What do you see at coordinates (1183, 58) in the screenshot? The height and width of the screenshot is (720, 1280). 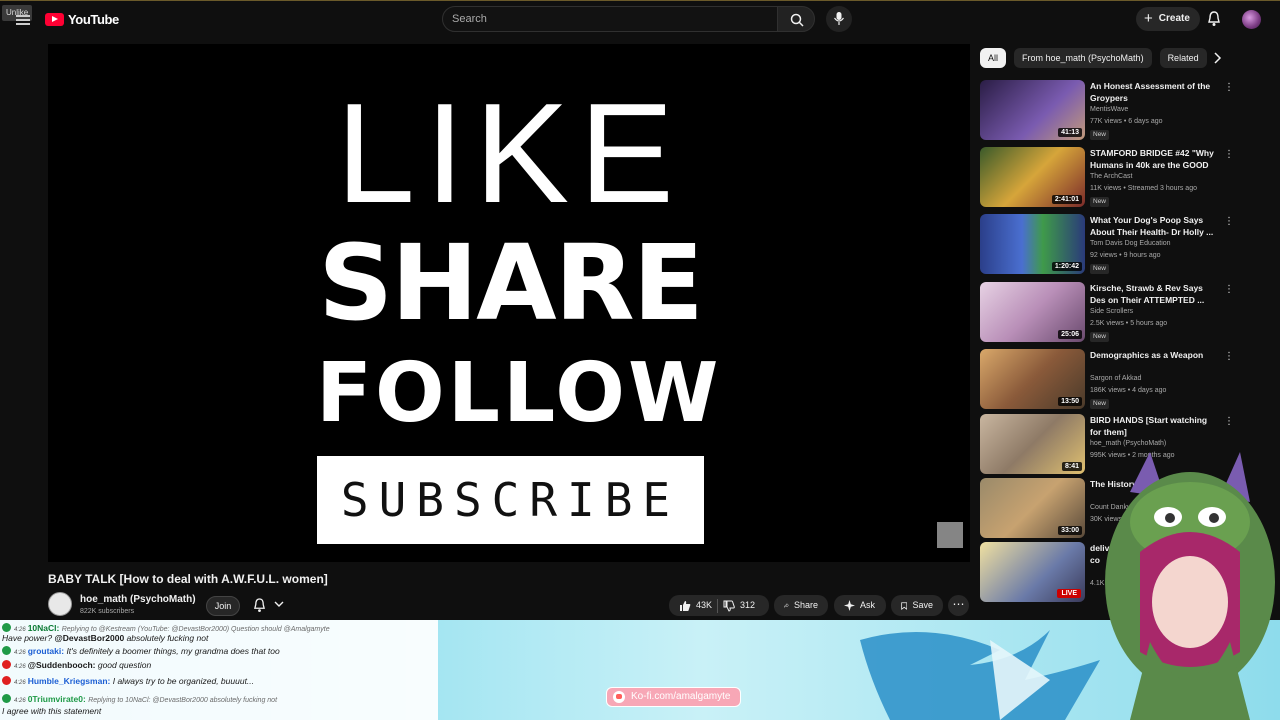 I see `chip-related: Related` at bounding box center [1183, 58].